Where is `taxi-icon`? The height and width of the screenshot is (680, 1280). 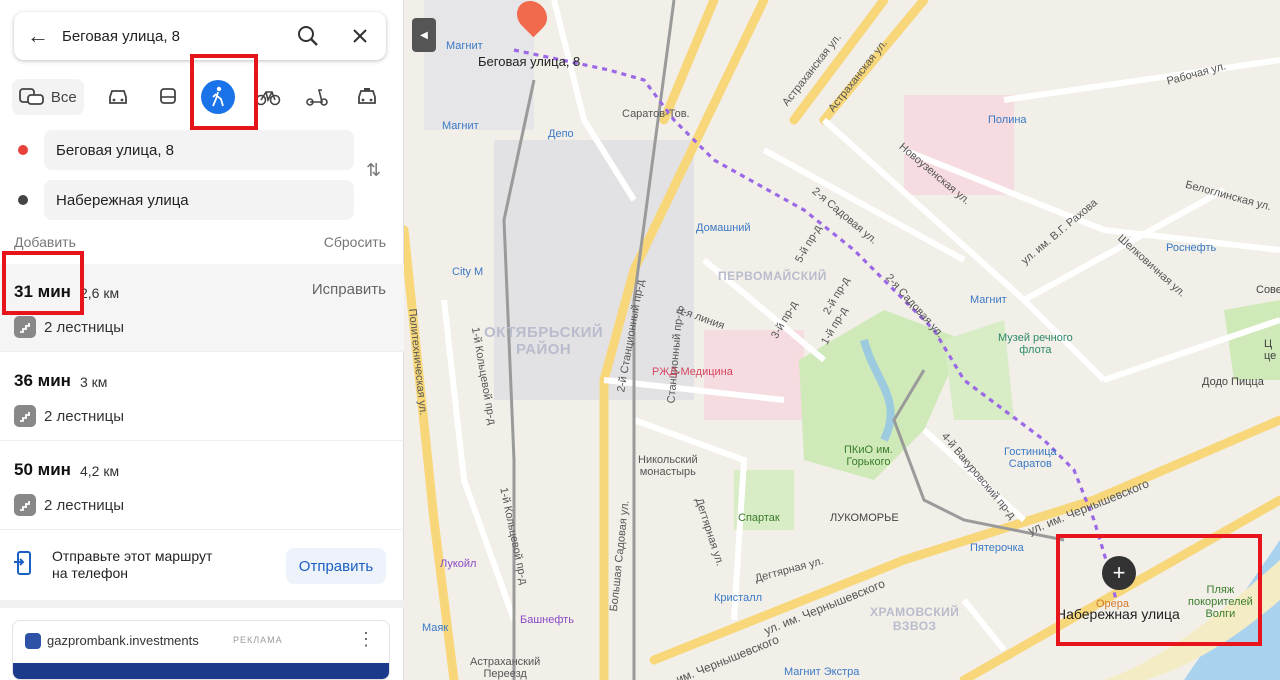 taxi-icon is located at coordinates (367, 96).